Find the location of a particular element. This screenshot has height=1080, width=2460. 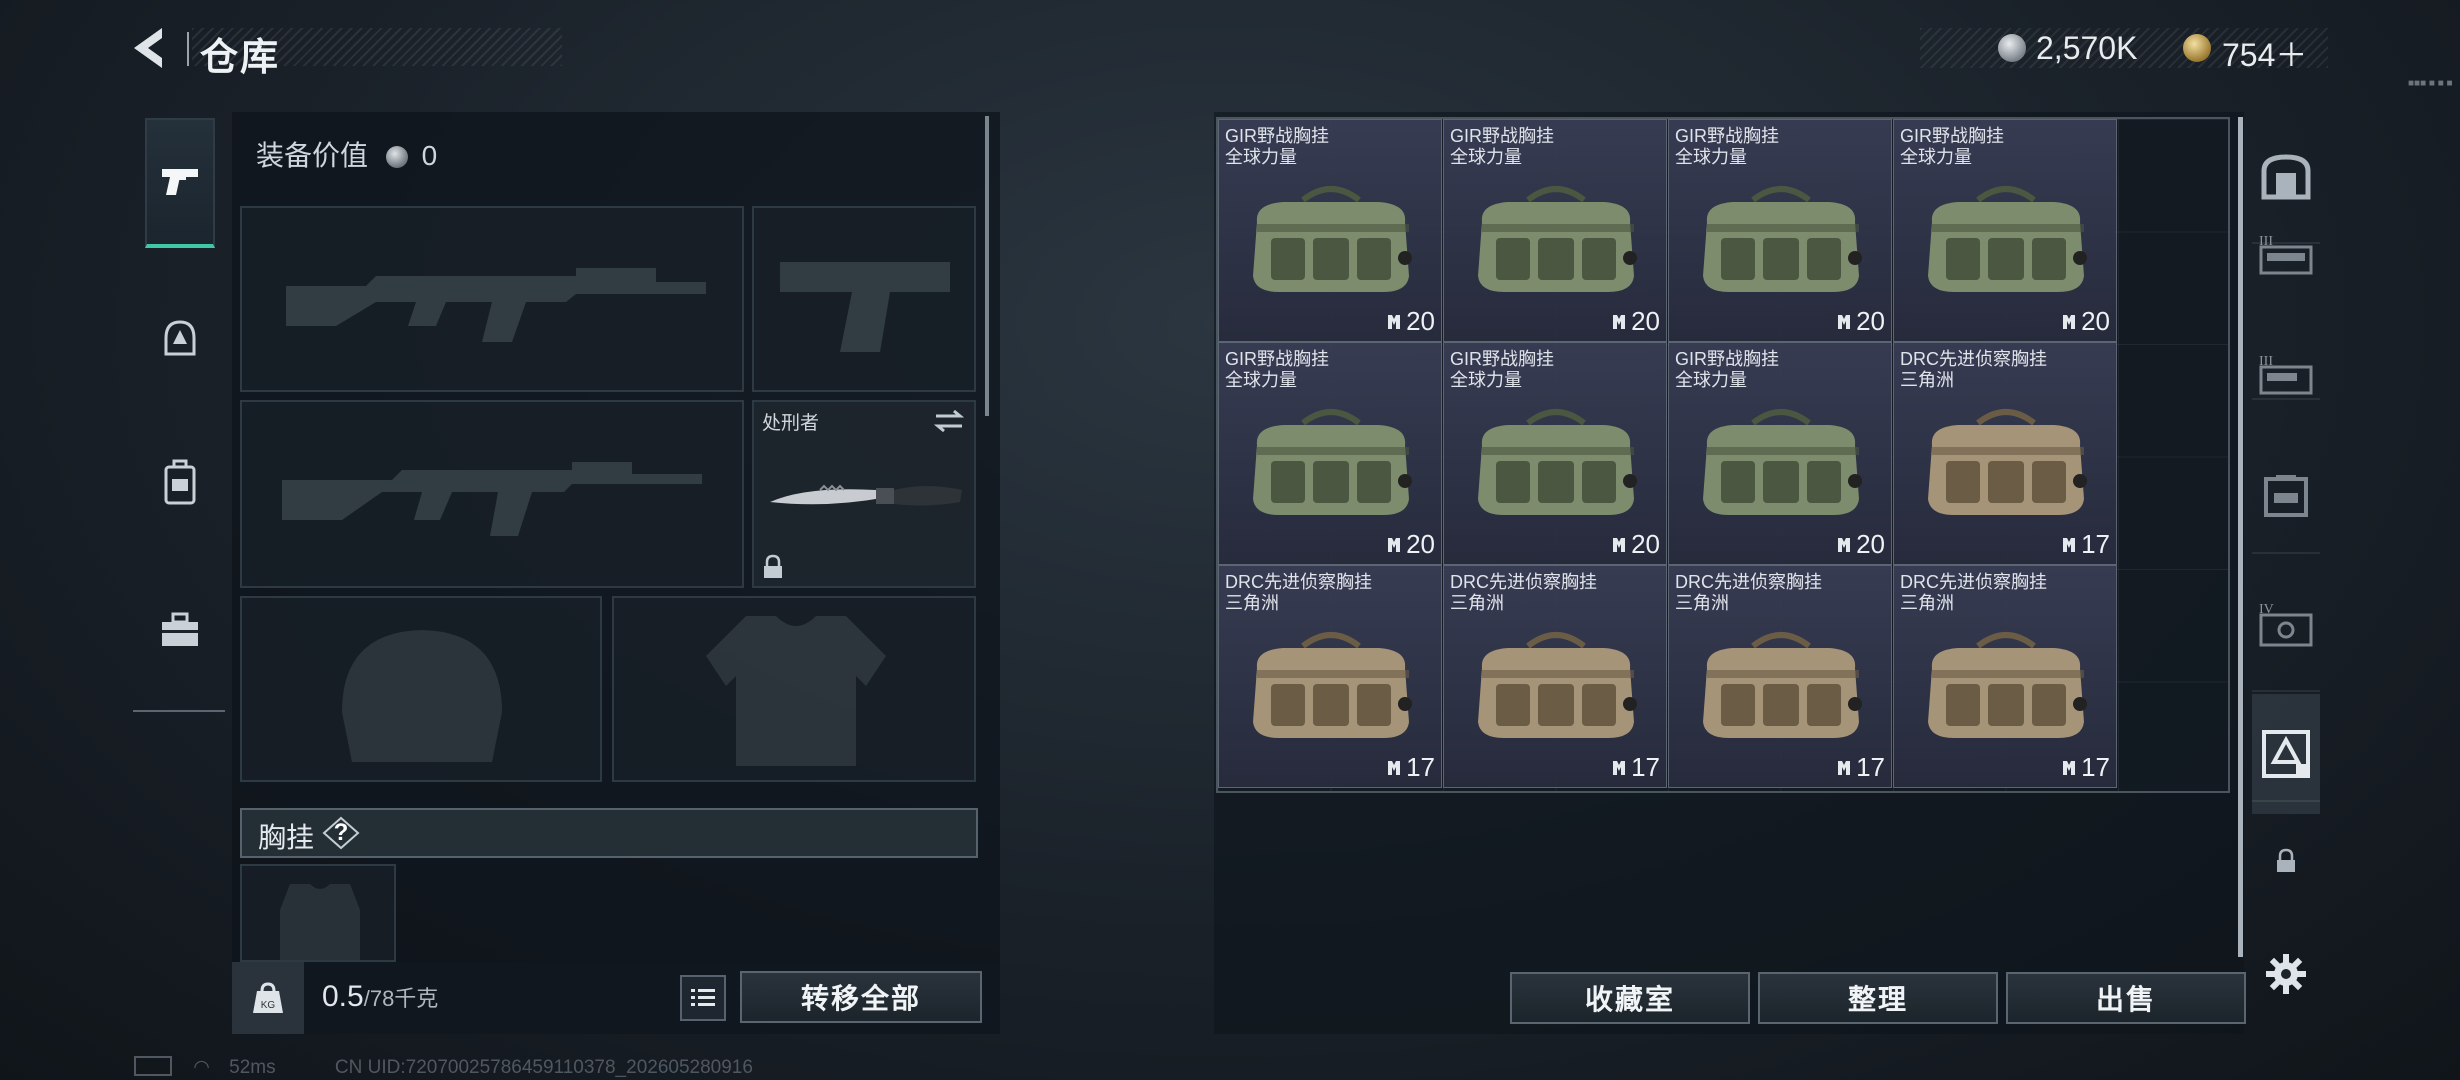

help-button: ? is located at coordinates (341, 833).